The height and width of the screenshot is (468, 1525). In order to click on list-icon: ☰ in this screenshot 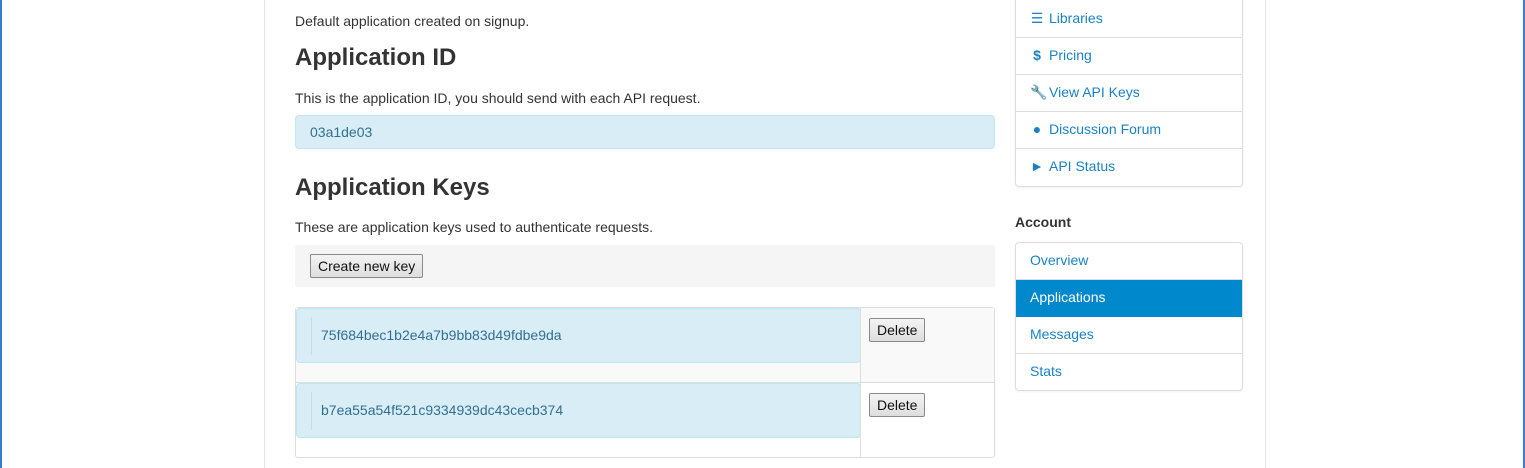, I will do `click(1037, 18)`.